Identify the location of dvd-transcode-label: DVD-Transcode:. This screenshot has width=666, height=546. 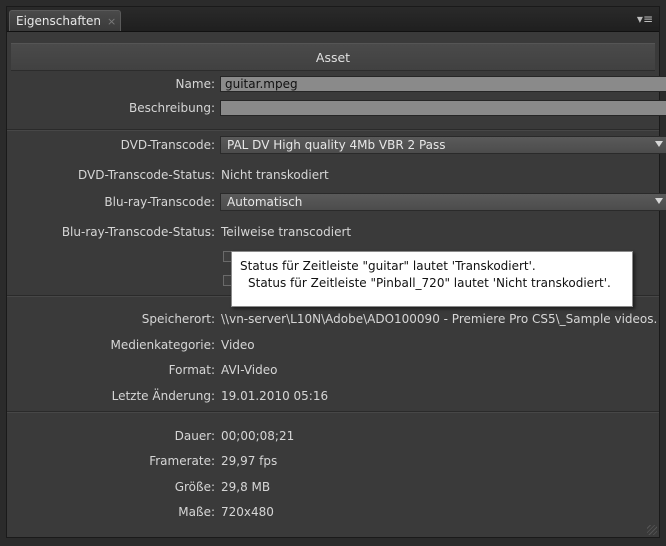
(167, 145).